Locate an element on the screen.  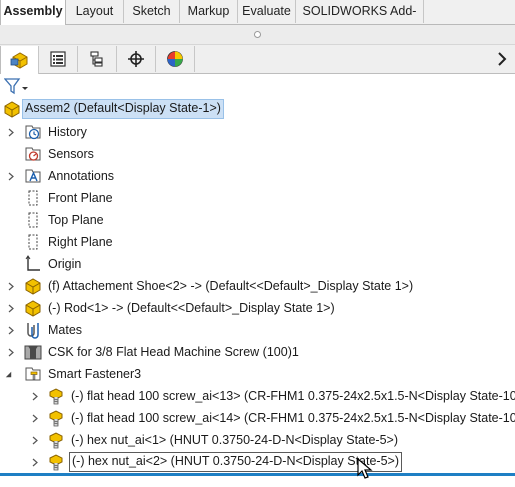
tab-displaymanager is located at coordinates (175, 59).